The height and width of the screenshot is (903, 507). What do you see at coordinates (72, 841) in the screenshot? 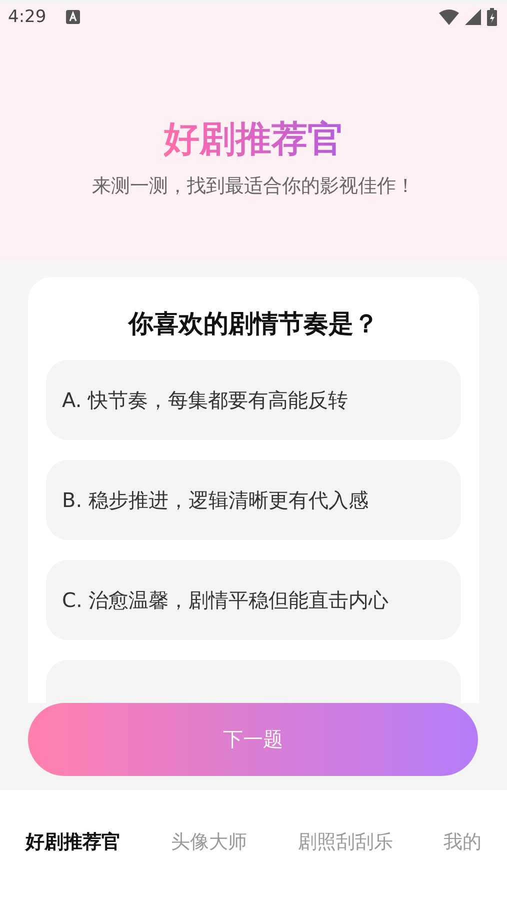
I see `tab: 好剧推荐官` at bounding box center [72, 841].